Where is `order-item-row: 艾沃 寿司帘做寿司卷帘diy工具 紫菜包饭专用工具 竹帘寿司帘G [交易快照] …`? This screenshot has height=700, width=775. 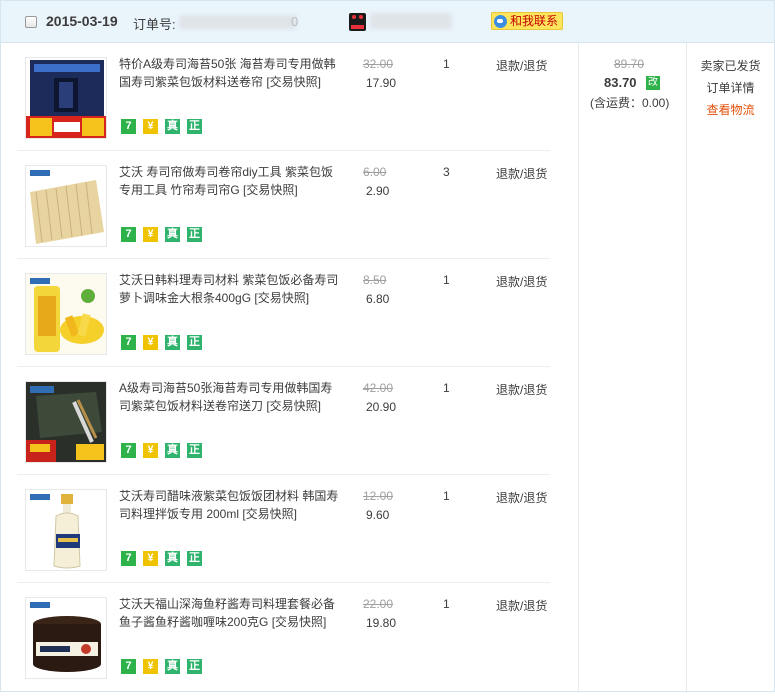
order-item-row: 艾沃 寿司帘做寿司卷帘diy工具 紫菜包饭专用工具 竹帘寿司帘G [交易快照] … is located at coordinates (289, 205).